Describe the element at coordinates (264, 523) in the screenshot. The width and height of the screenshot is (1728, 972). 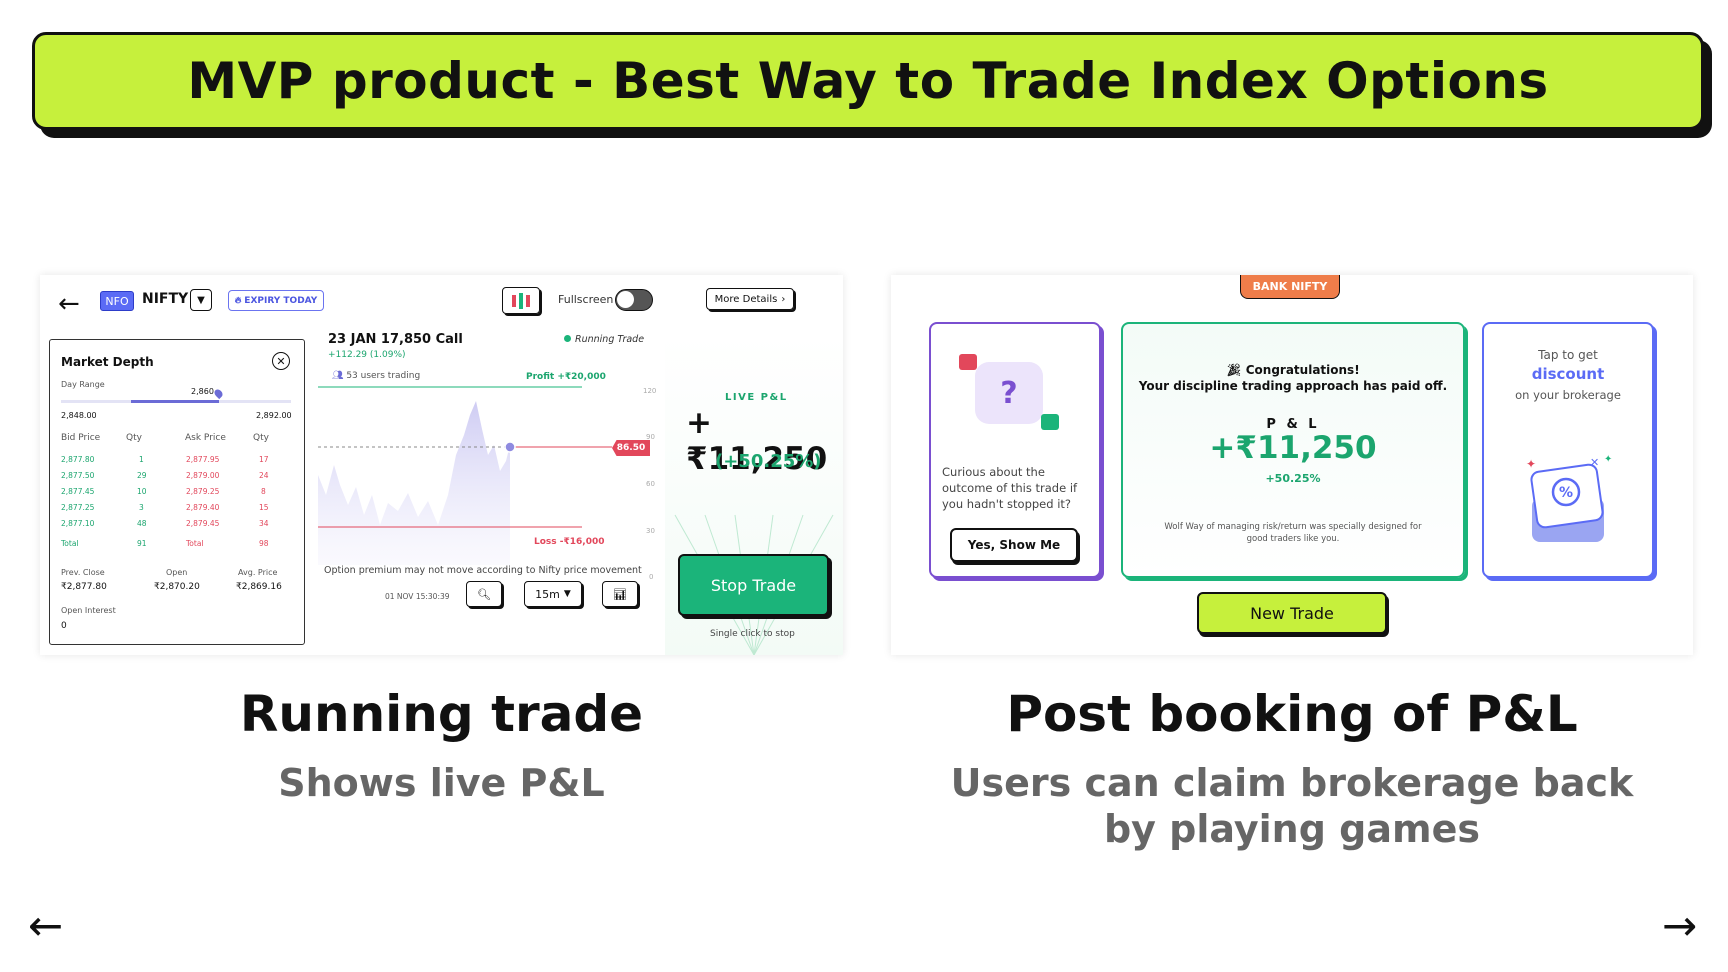
I see `ask-qty: 34` at that location.